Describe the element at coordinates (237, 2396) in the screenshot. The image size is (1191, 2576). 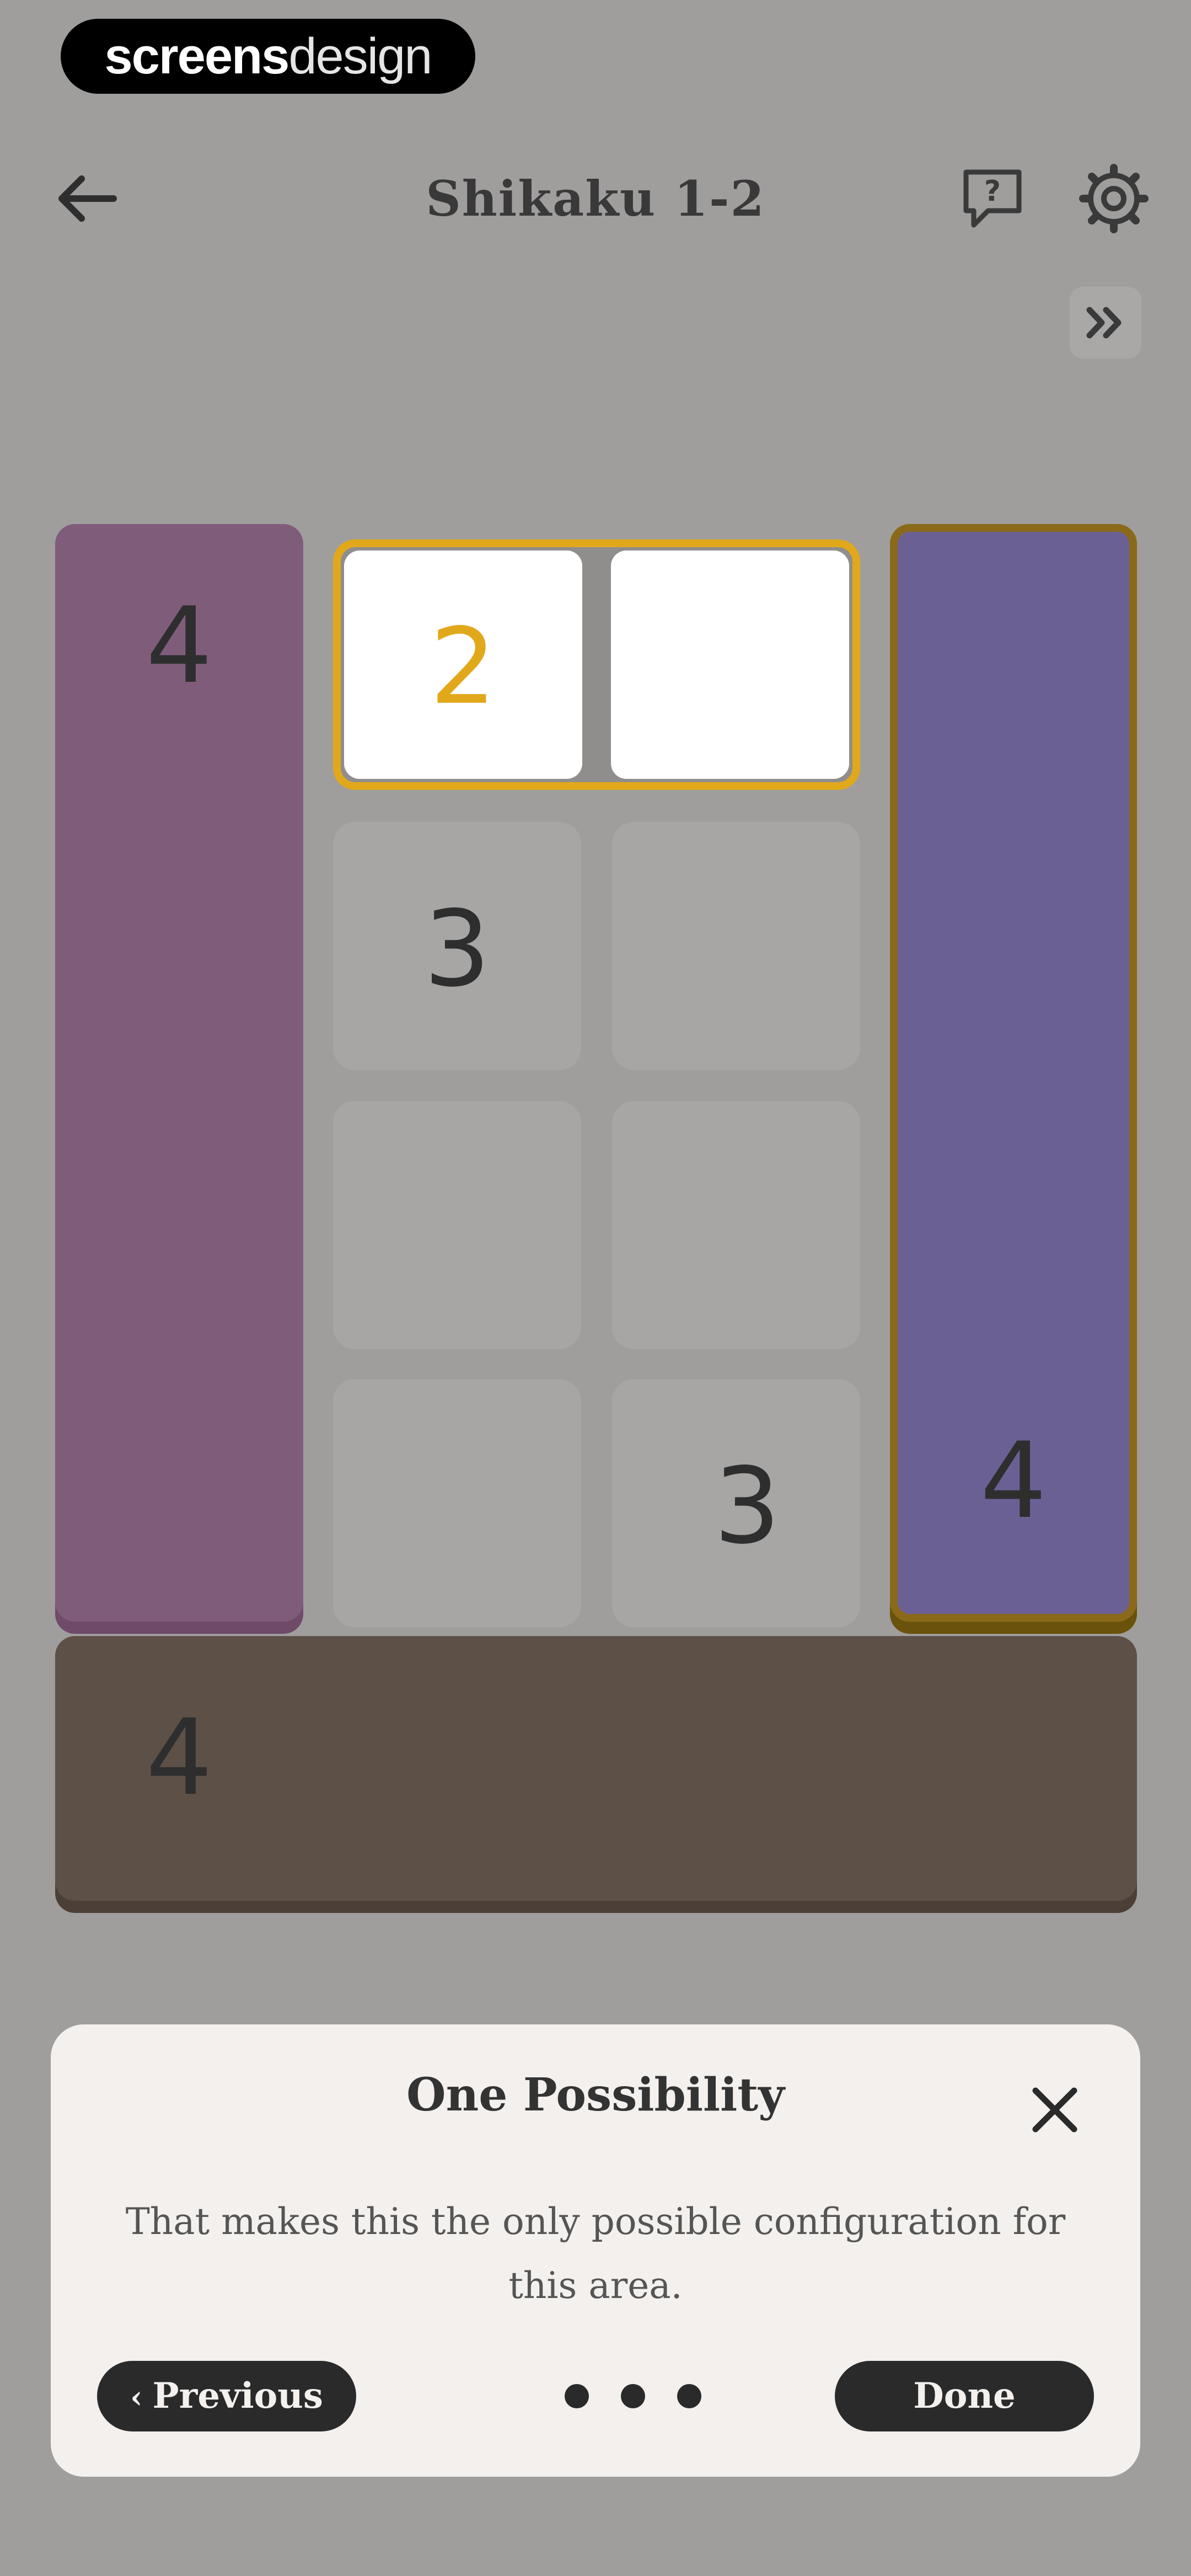
I see `previous-label: Previous` at that location.